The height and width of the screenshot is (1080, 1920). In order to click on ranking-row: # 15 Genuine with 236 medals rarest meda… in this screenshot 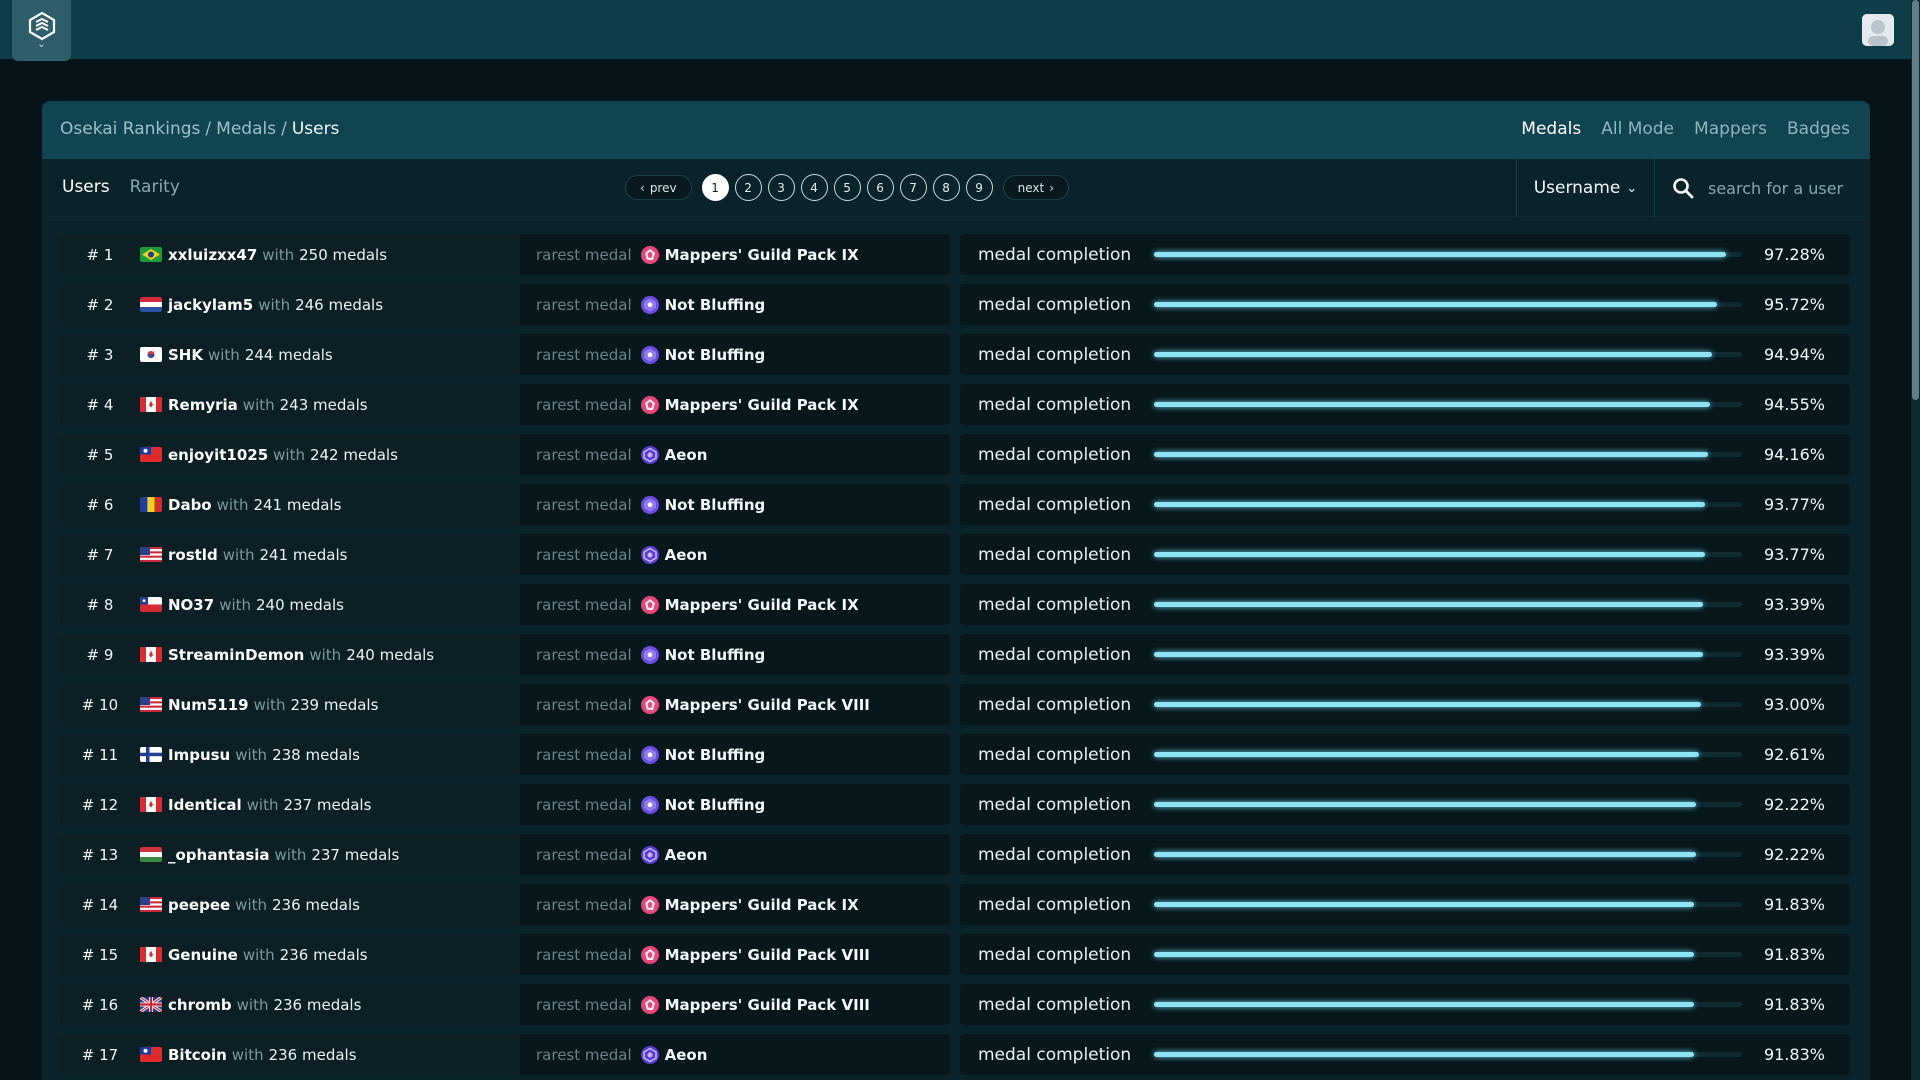, I will do `click(955, 954)`.